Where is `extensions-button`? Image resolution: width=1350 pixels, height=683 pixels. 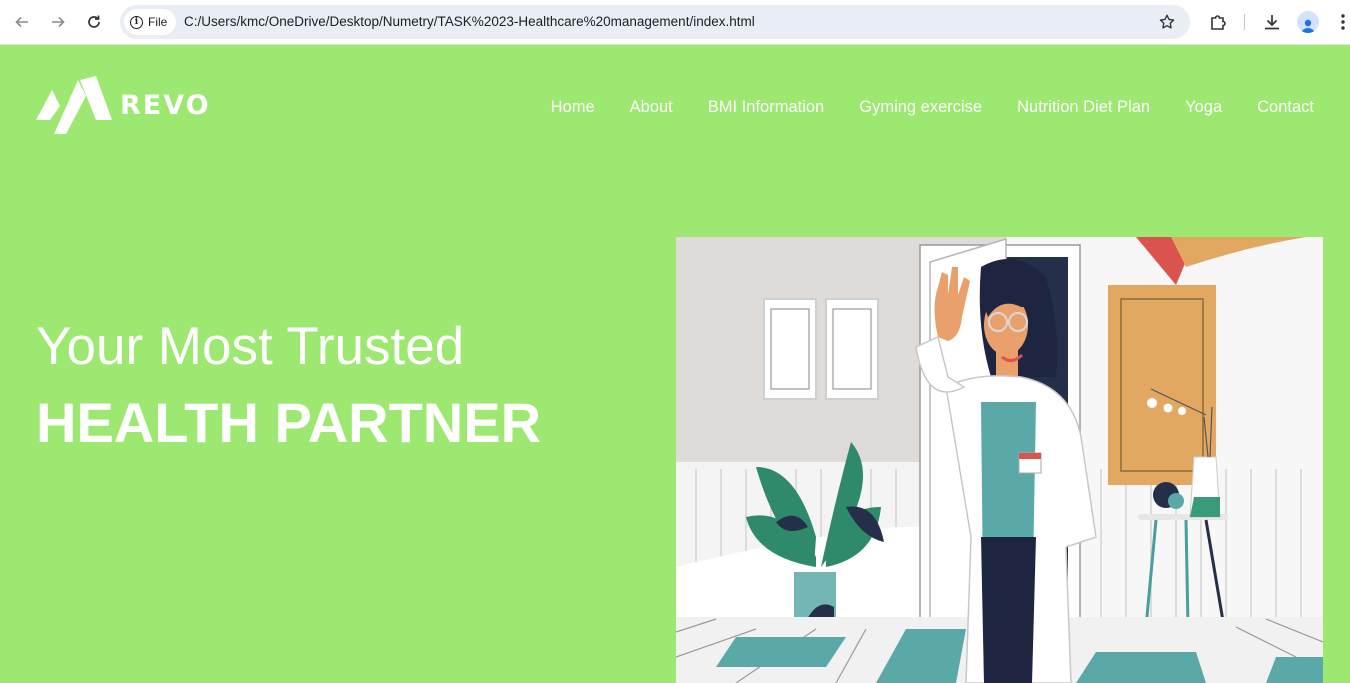 extensions-button is located at coordinates (1218, 22).